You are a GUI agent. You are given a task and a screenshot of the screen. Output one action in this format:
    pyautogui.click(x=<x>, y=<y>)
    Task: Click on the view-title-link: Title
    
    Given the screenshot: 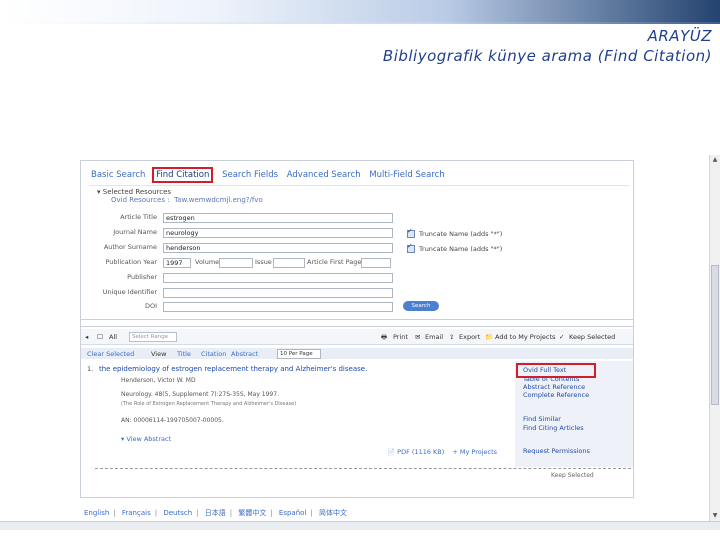 What is the action you would take?
    pyautogui.click(x=184, y=354)
    